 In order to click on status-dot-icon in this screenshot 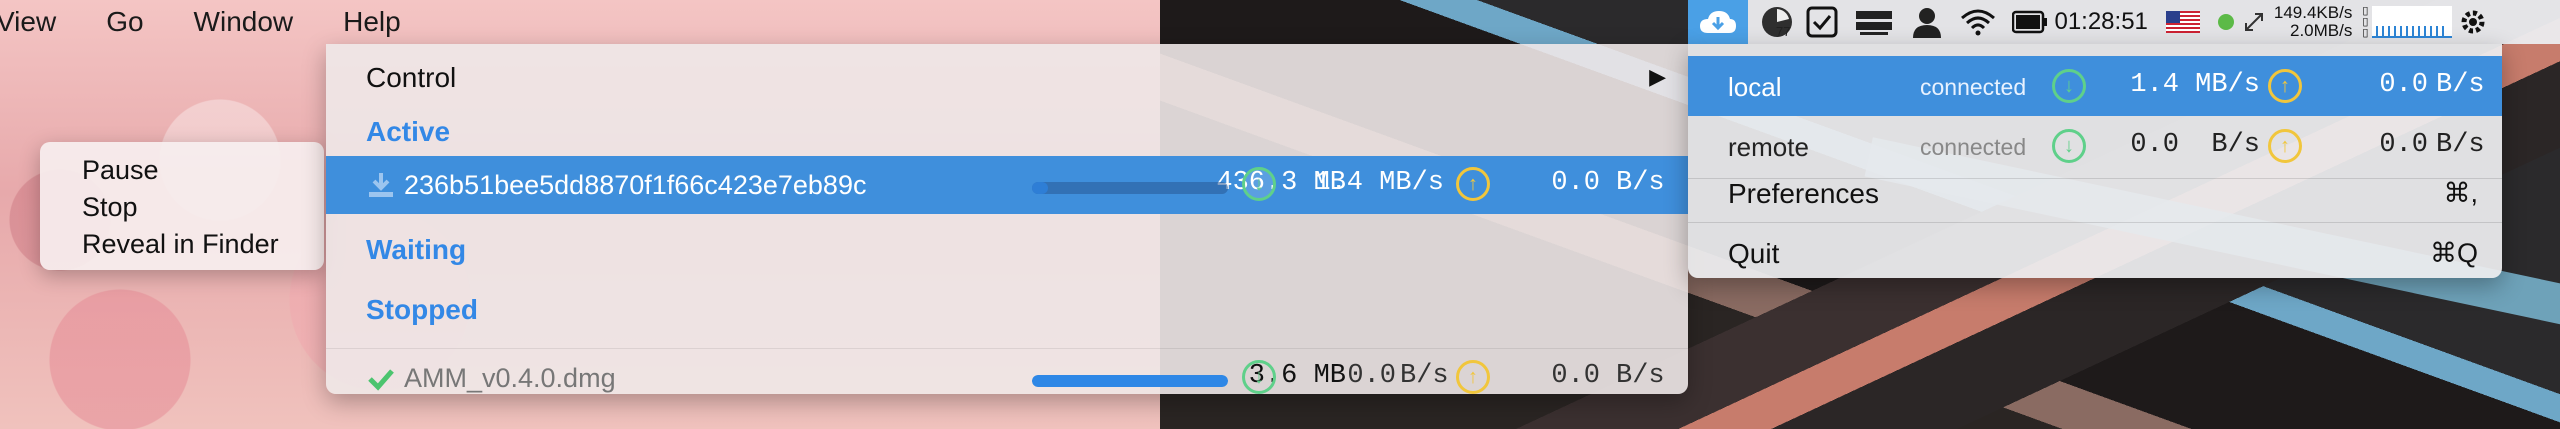, I will do `click(2226, 22)`.